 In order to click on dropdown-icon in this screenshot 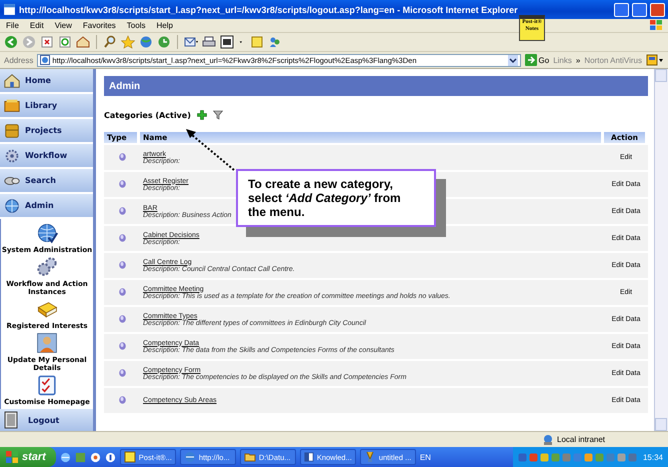, I will do `click(513, 60)`.